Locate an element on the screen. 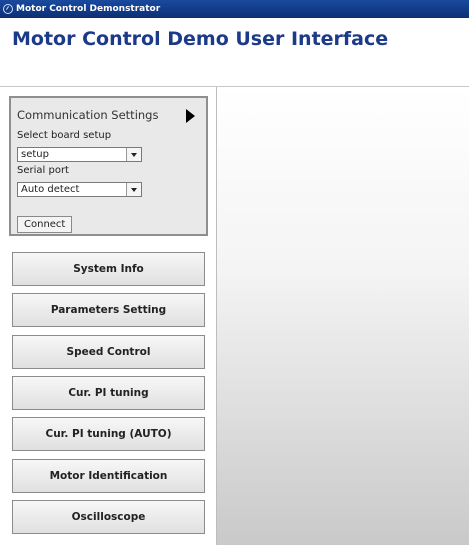 The image size is (469, 545). board-setup-label: Select board setup is located at coordinates (64, 135).